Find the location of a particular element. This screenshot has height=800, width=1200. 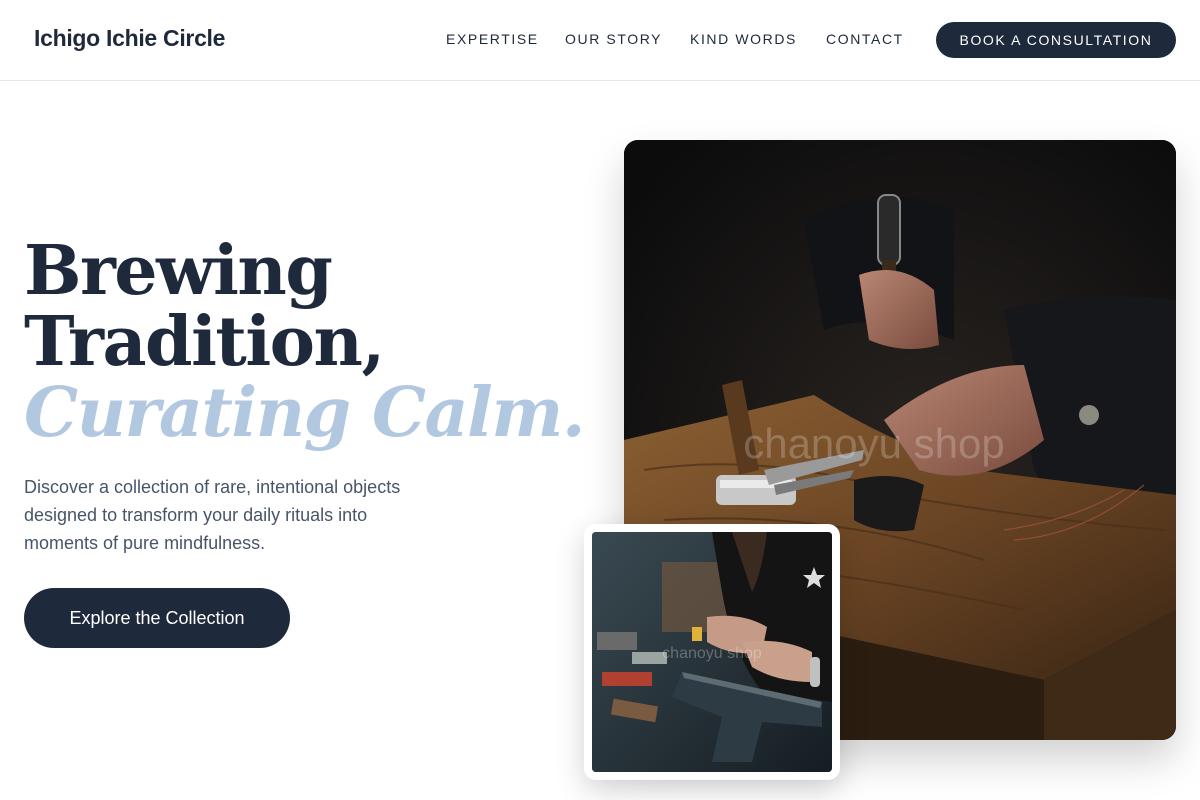

book-consultation-button: BOOK A CONSULTATION is located at coordinates (1056, 40).